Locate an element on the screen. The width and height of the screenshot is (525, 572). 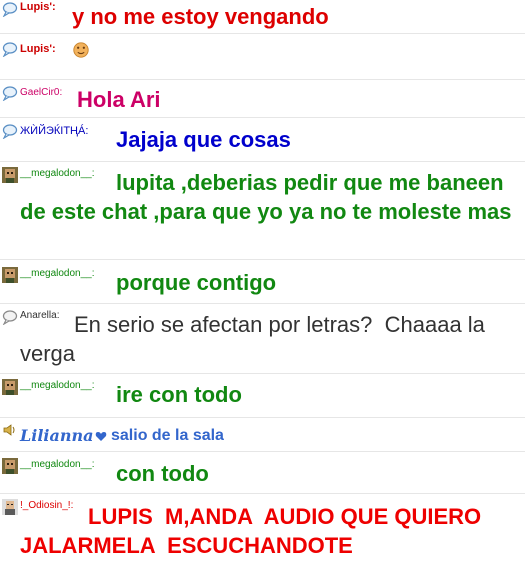
chat-message: Lupis': y no me estoy vengando is located at coordinates (262, 17).